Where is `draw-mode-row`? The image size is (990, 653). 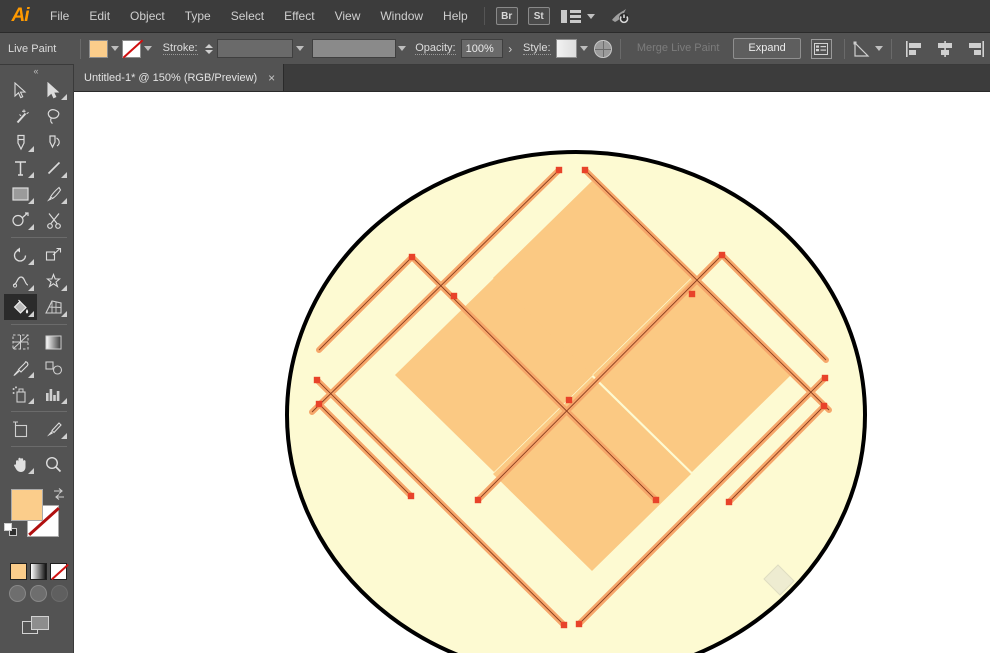
draw-mode-row is located at coordinates (36, 619).